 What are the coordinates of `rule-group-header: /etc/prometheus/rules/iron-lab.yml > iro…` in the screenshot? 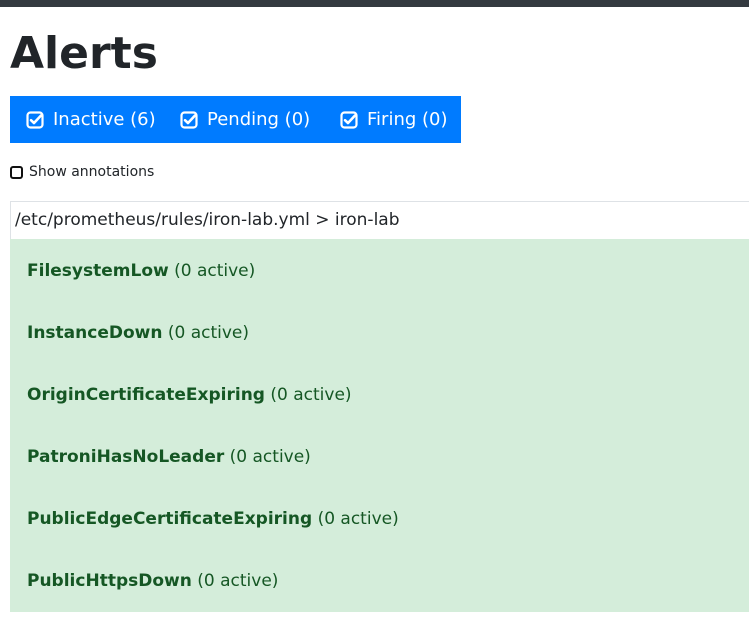 It's located at (379, 220).